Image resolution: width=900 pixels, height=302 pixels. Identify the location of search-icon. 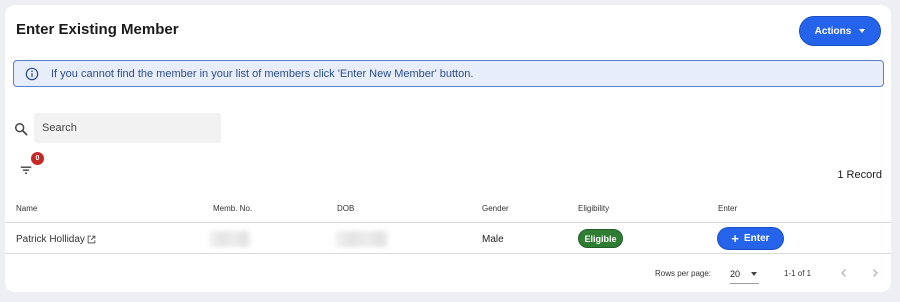
(21, 129).